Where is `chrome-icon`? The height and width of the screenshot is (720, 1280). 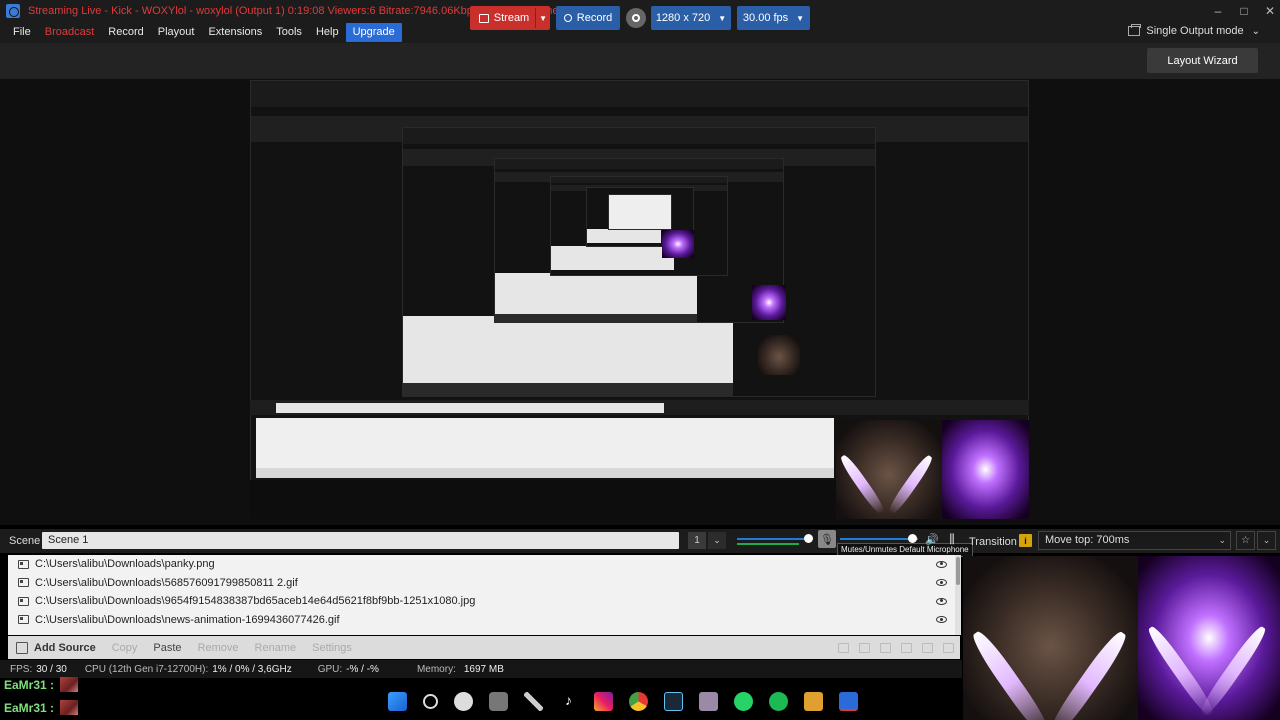 chrome-icon is located at coordinates (638, 701).